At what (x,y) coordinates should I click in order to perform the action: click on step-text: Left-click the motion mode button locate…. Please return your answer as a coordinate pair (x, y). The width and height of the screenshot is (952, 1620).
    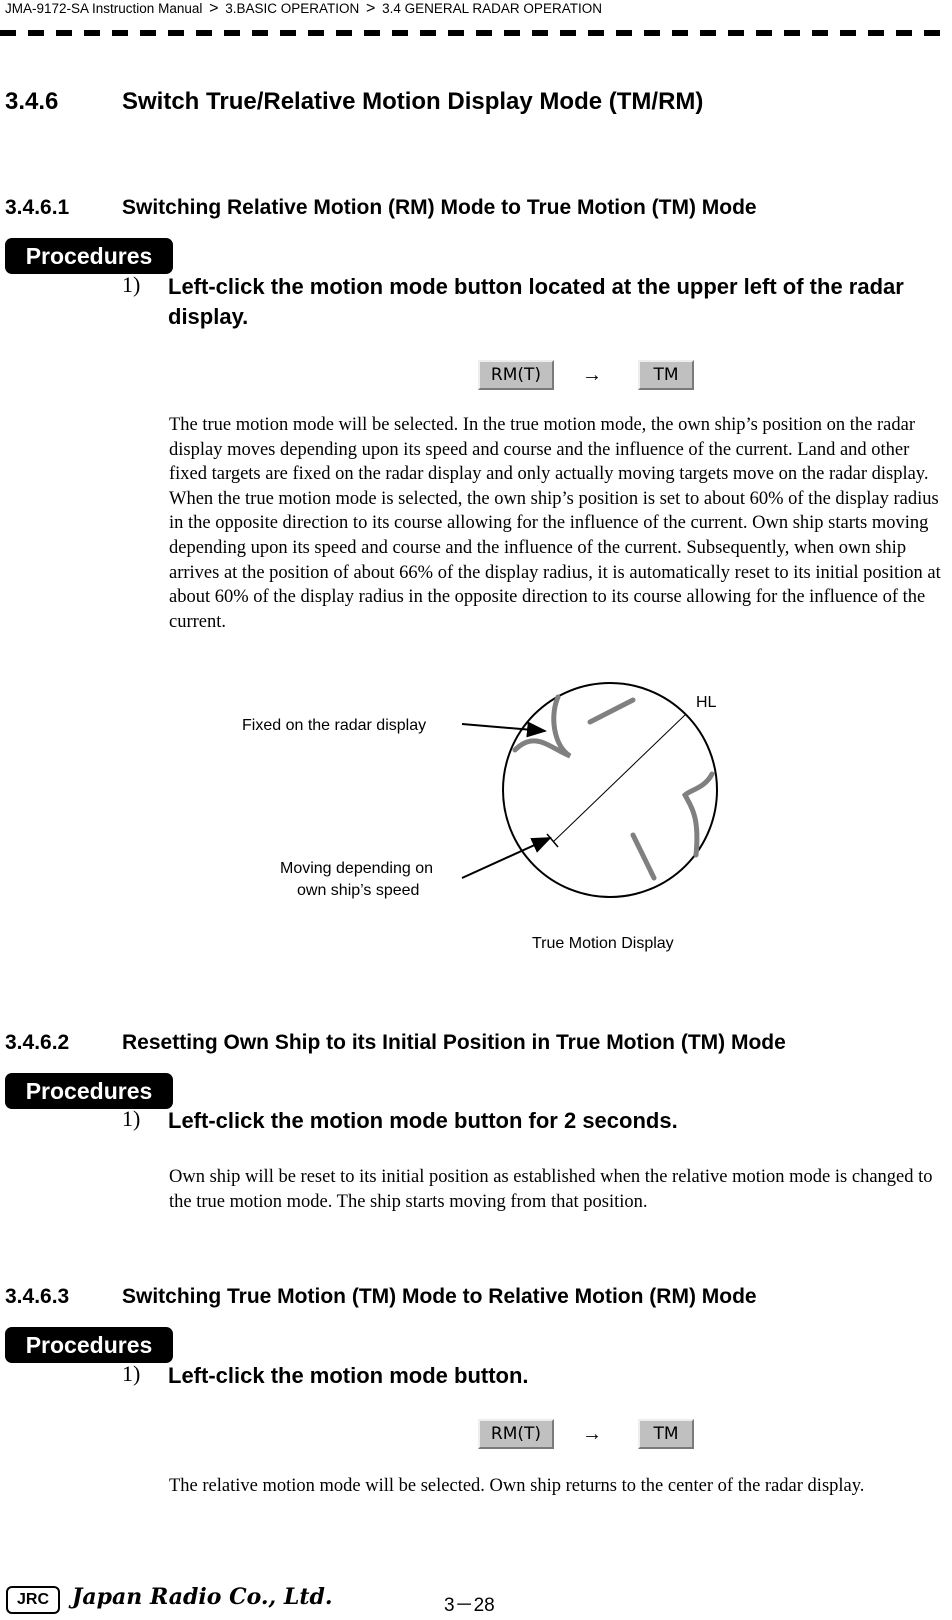
    Looking at the image, I should click on (536, 301).